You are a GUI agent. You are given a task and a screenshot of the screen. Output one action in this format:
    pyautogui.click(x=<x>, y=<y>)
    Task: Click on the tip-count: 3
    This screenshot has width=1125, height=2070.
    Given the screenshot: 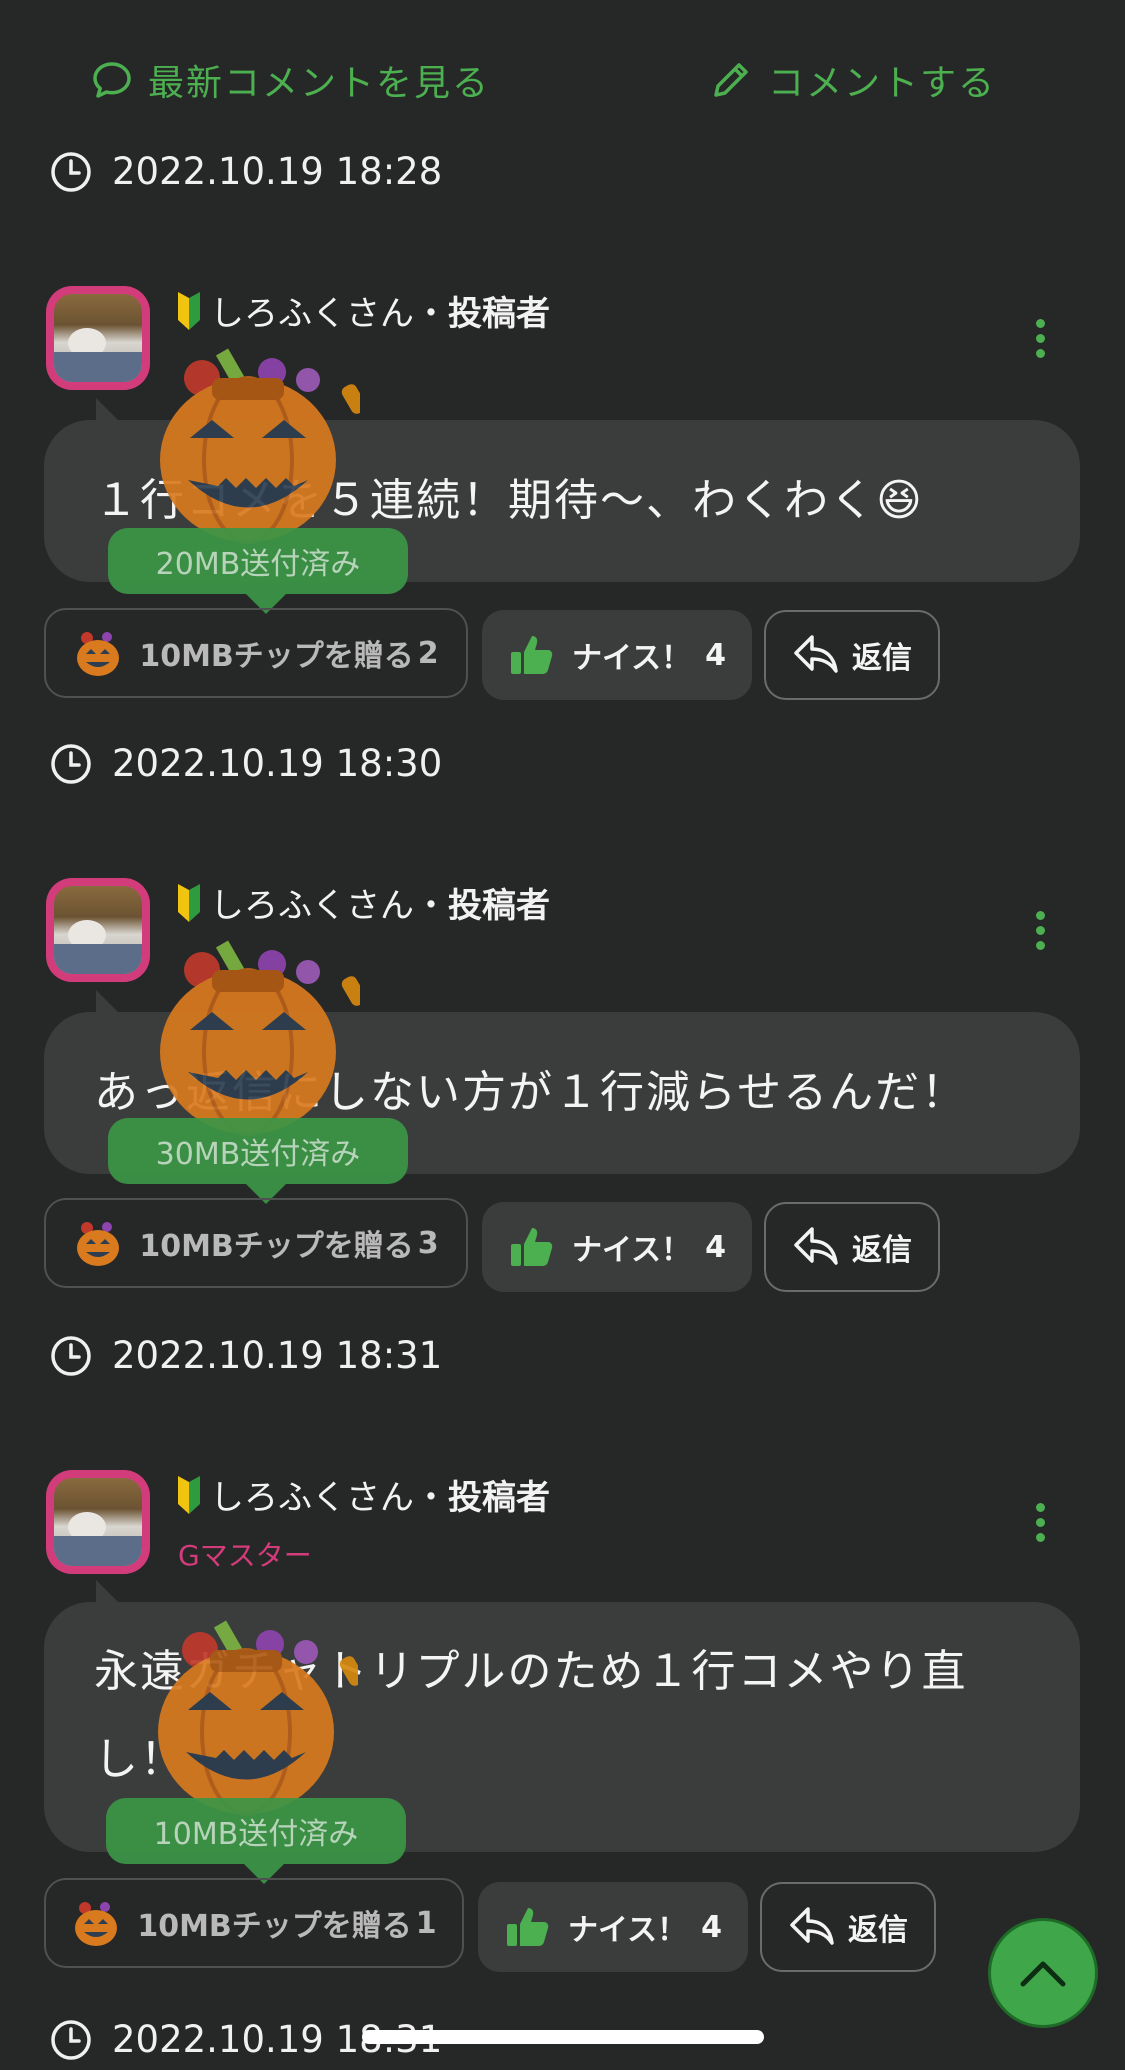 What is the action you would take?
    pyautogui.click(x=428, y=1243)
    